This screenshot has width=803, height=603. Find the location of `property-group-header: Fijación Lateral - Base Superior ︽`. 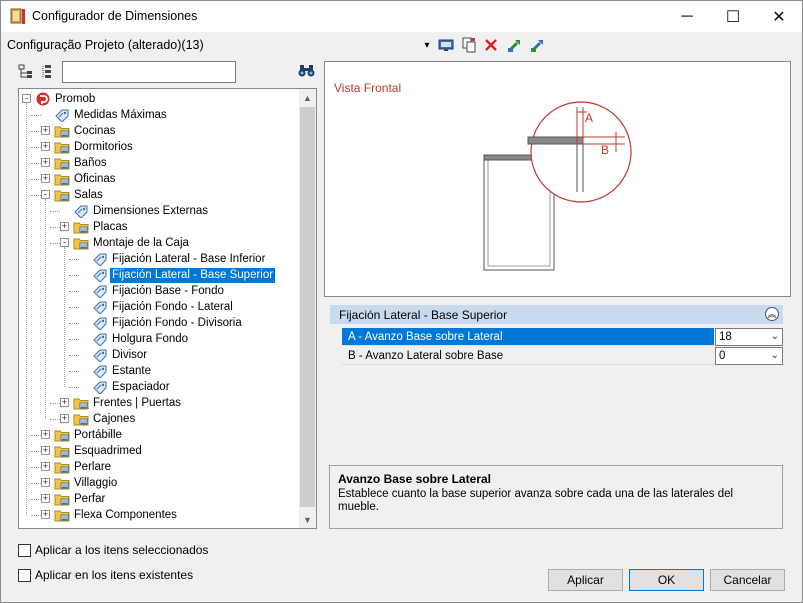

property-group-header: Fijación Lateral - Base Superior ︽ is located at coordinates (556, 314).